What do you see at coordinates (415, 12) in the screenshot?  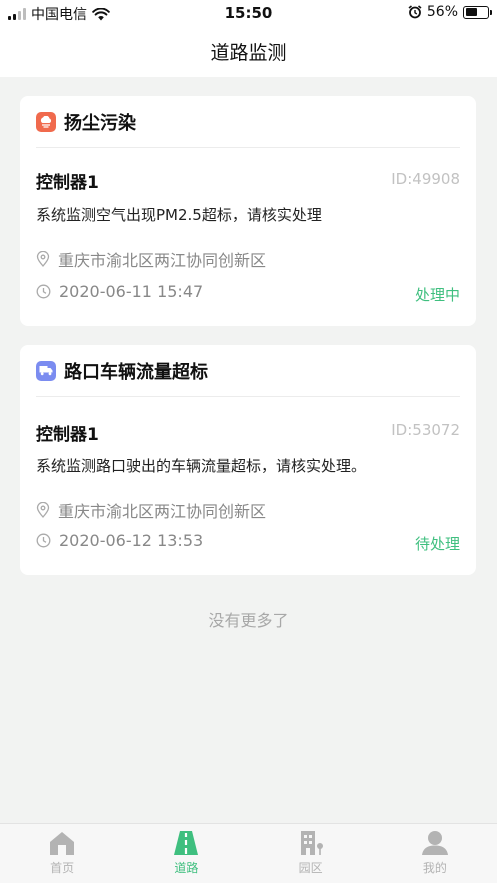 I see `alarm-icon` at bounding box center [415, 12].